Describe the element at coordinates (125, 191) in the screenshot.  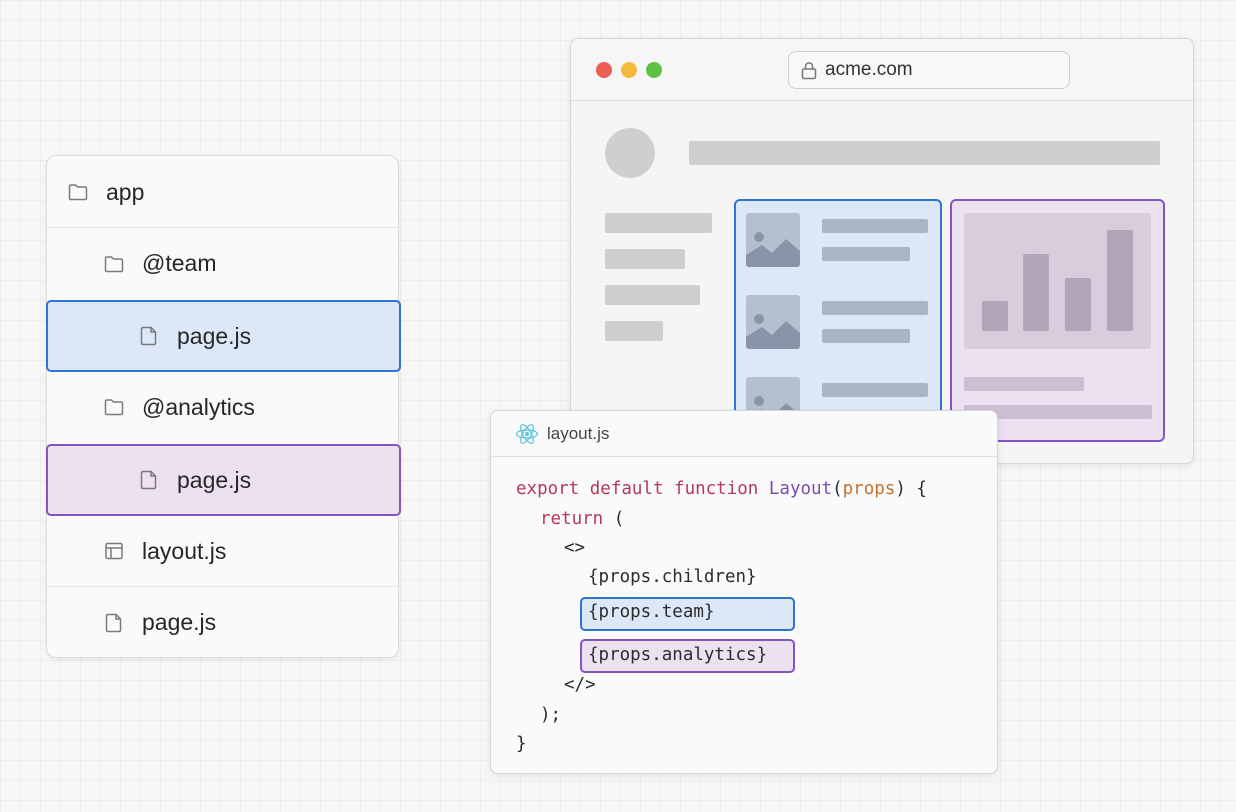
I see `tree-item-label: app` at that location.